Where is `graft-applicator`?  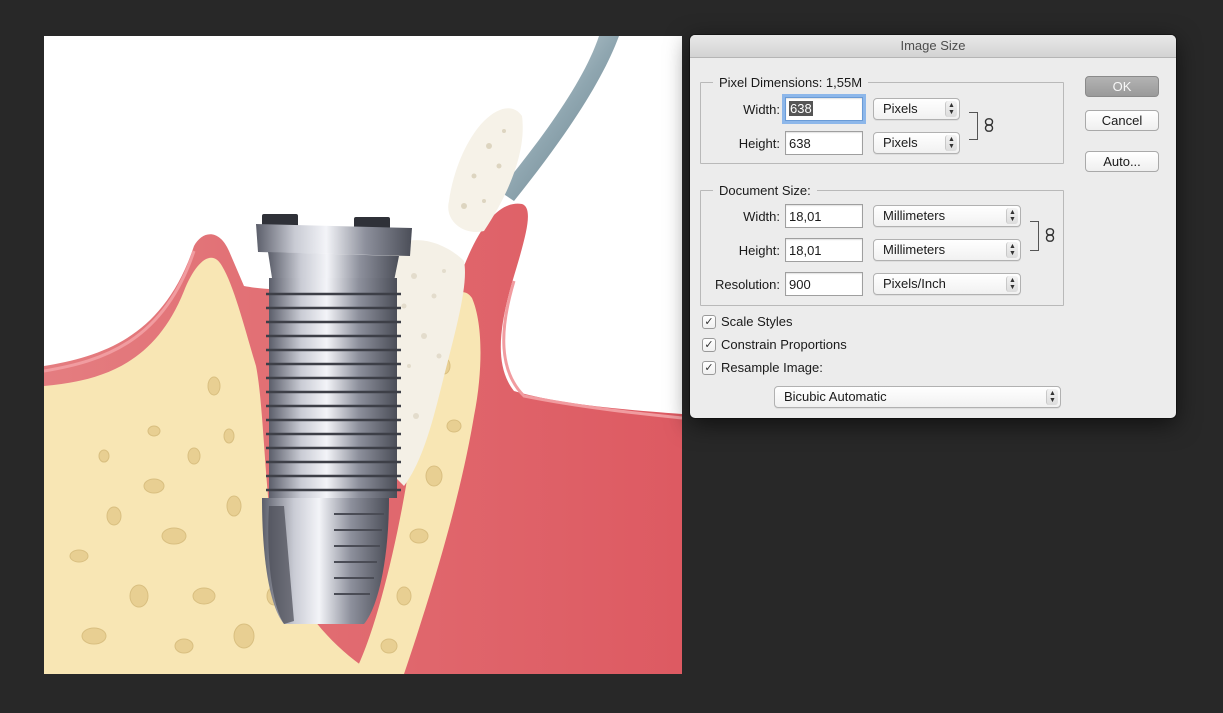
graft-applicator is located at coordinates (533, 134).